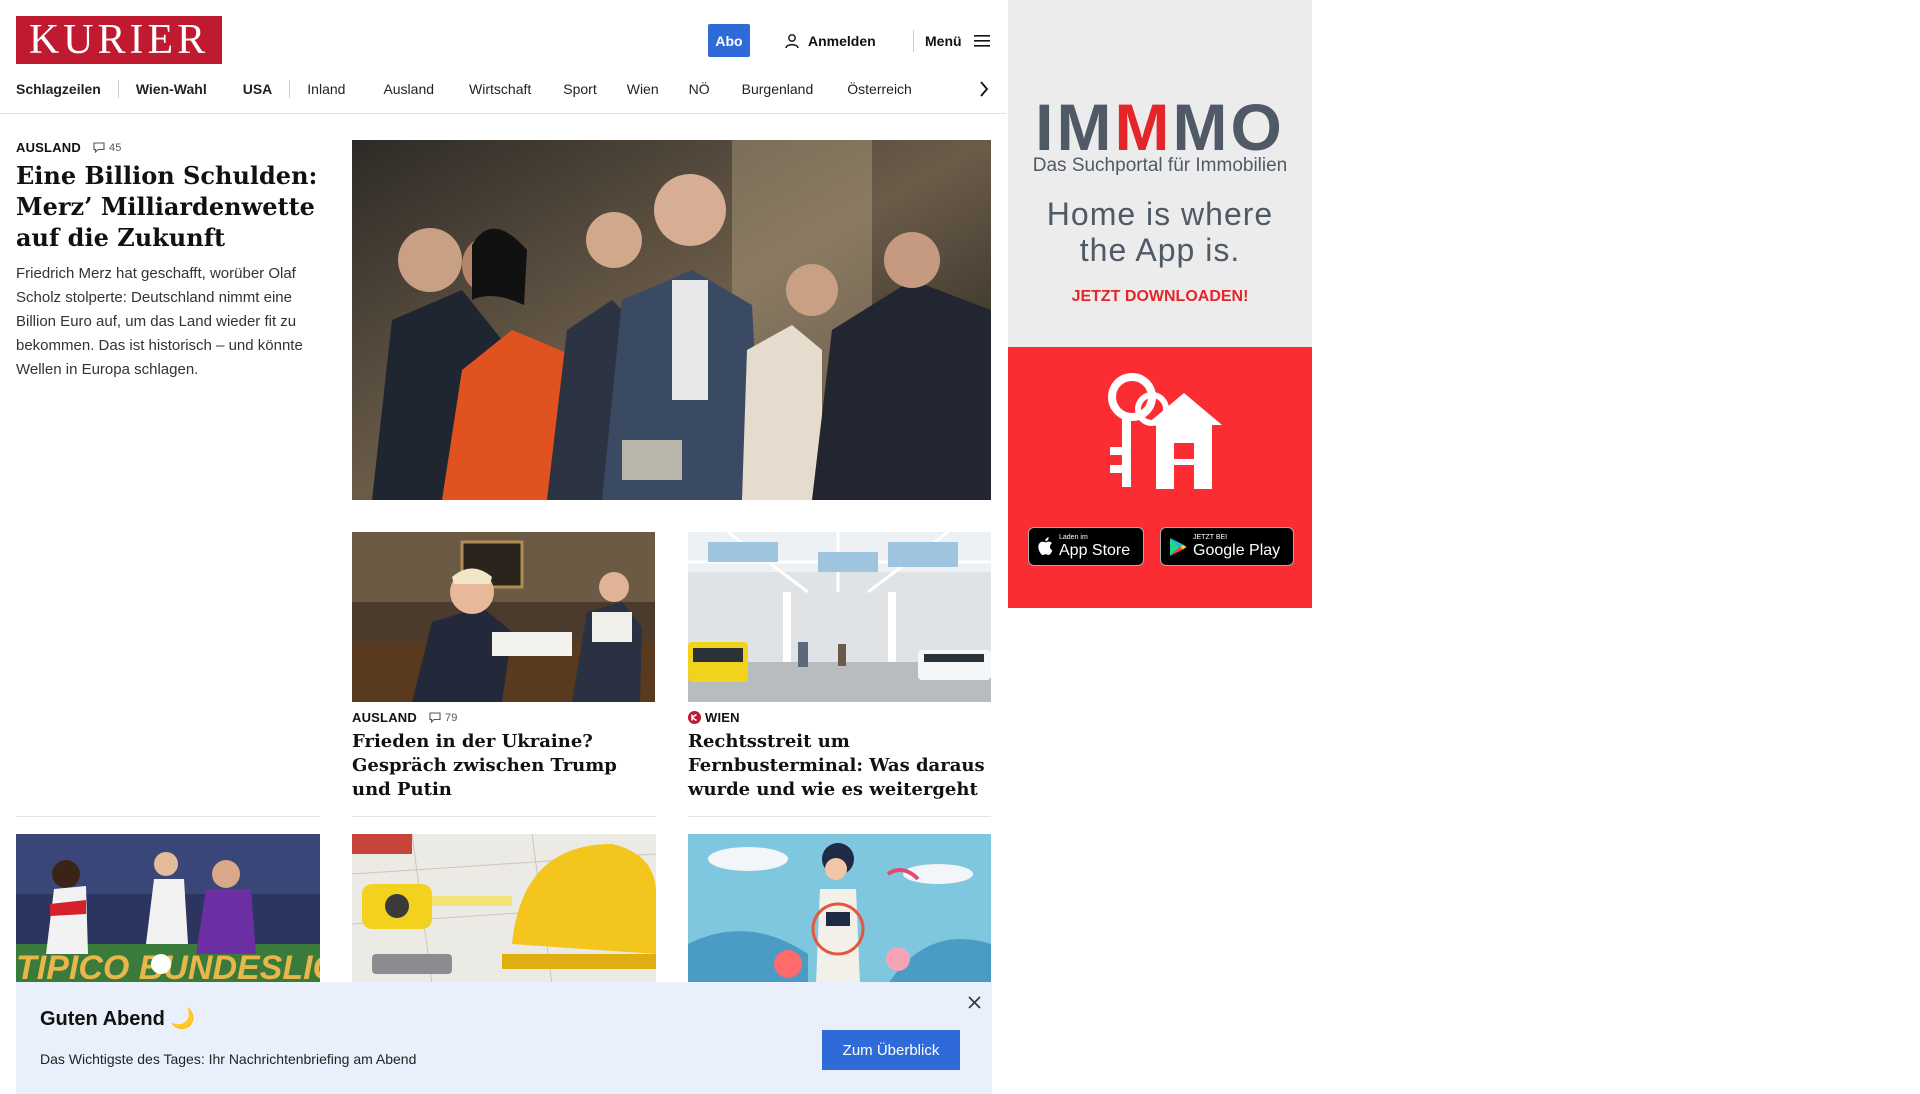 The image size is (1920, 1094). What do you see at coordinates (1210, 537) in the screenshot?
I see `google-play-small: JETZT BEI` at bounding box center [1210, 537].